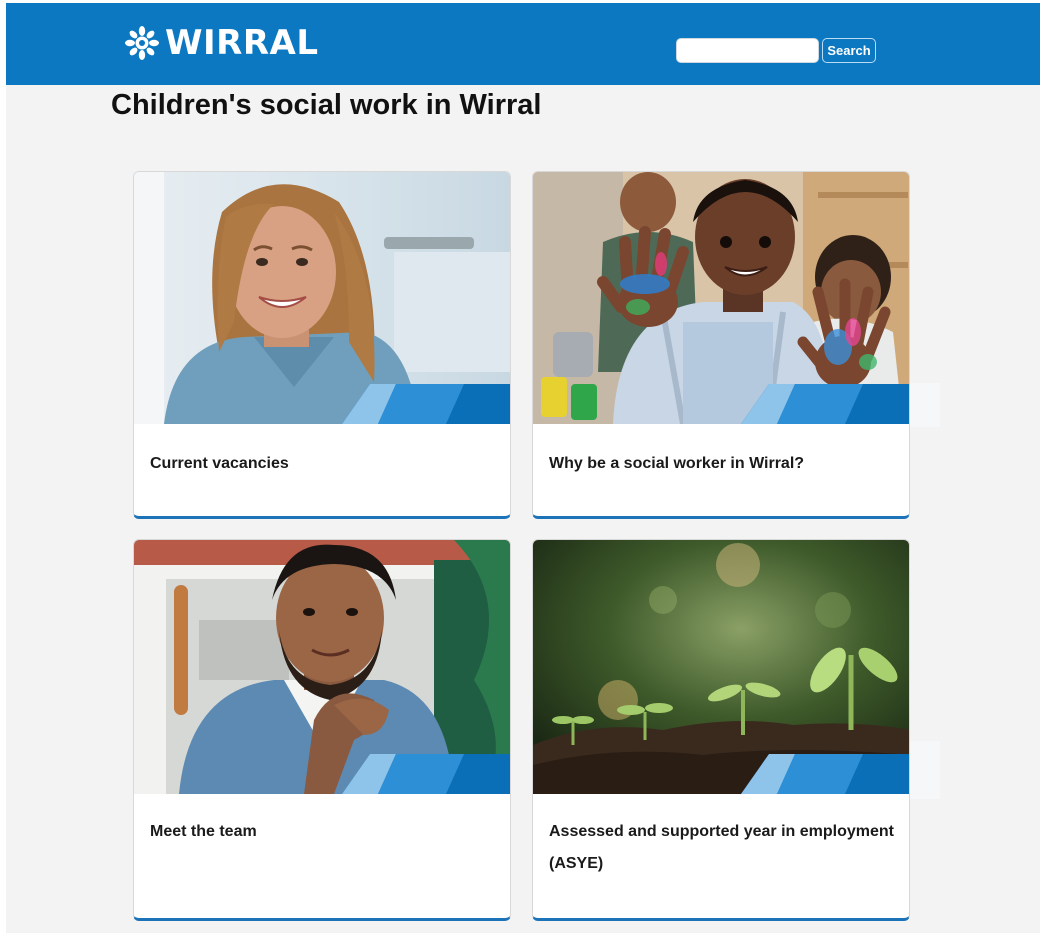 The height and width of the screenshot is (933, 1044). What do you see at coordinates (721, 298) in the screenshot?
I see `child-painted-hands-photo` at bounding box center [721, 298].